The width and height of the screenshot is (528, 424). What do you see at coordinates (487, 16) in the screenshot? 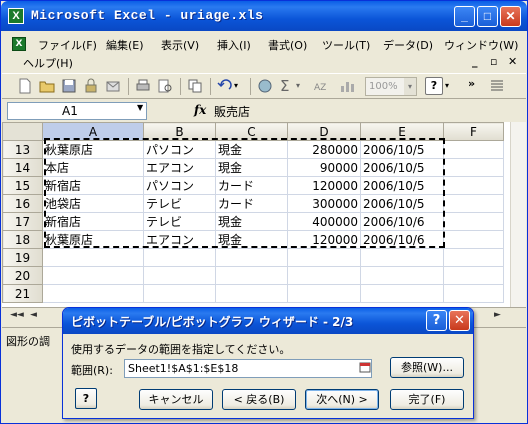
I see `maximize-button: □` at bounding box center [487, 16].